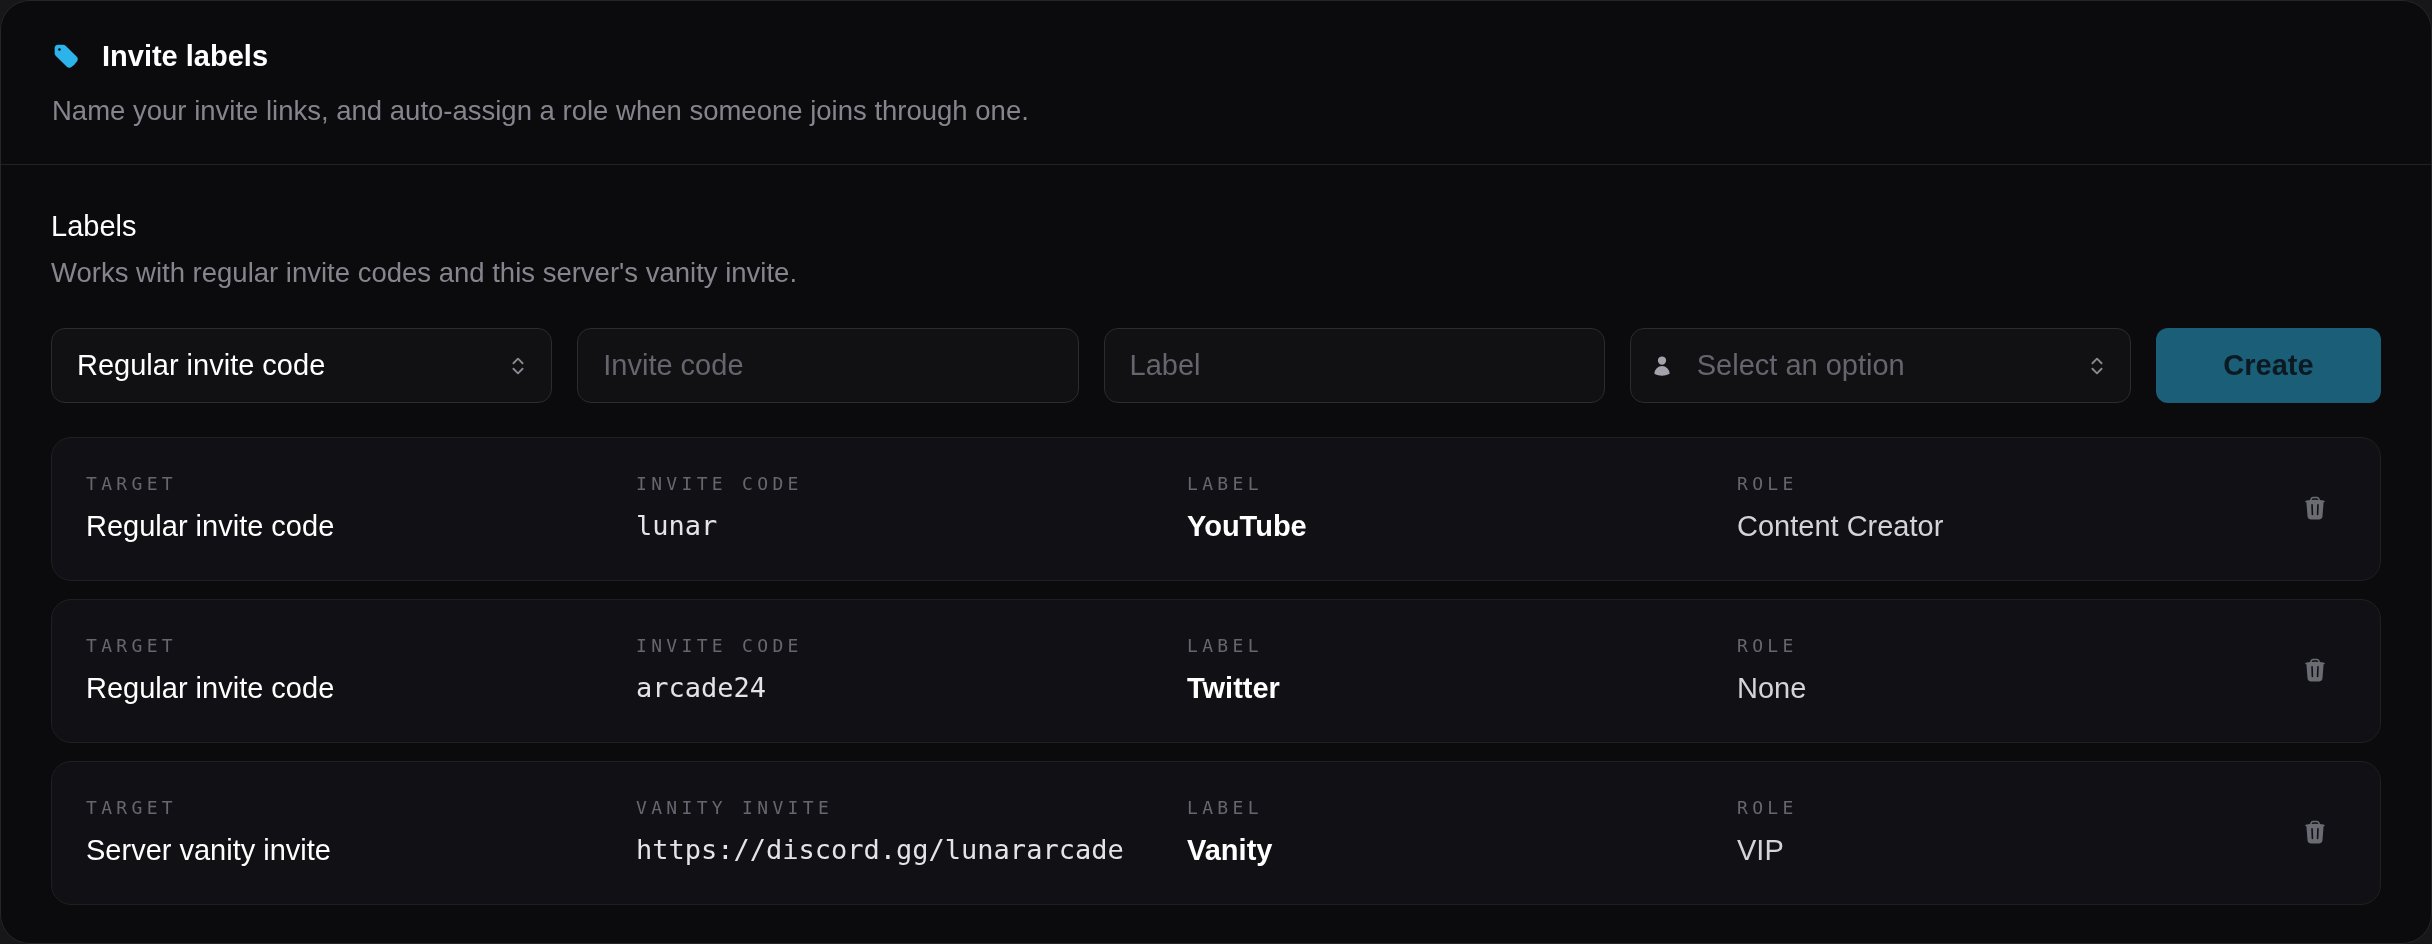 Image resolution: width=2432 pixels, height=944 pixels. What do you see at coordinates (94, 226) in the screenshot?
I see `section-title: Labels` at bounding box center [94, 226].